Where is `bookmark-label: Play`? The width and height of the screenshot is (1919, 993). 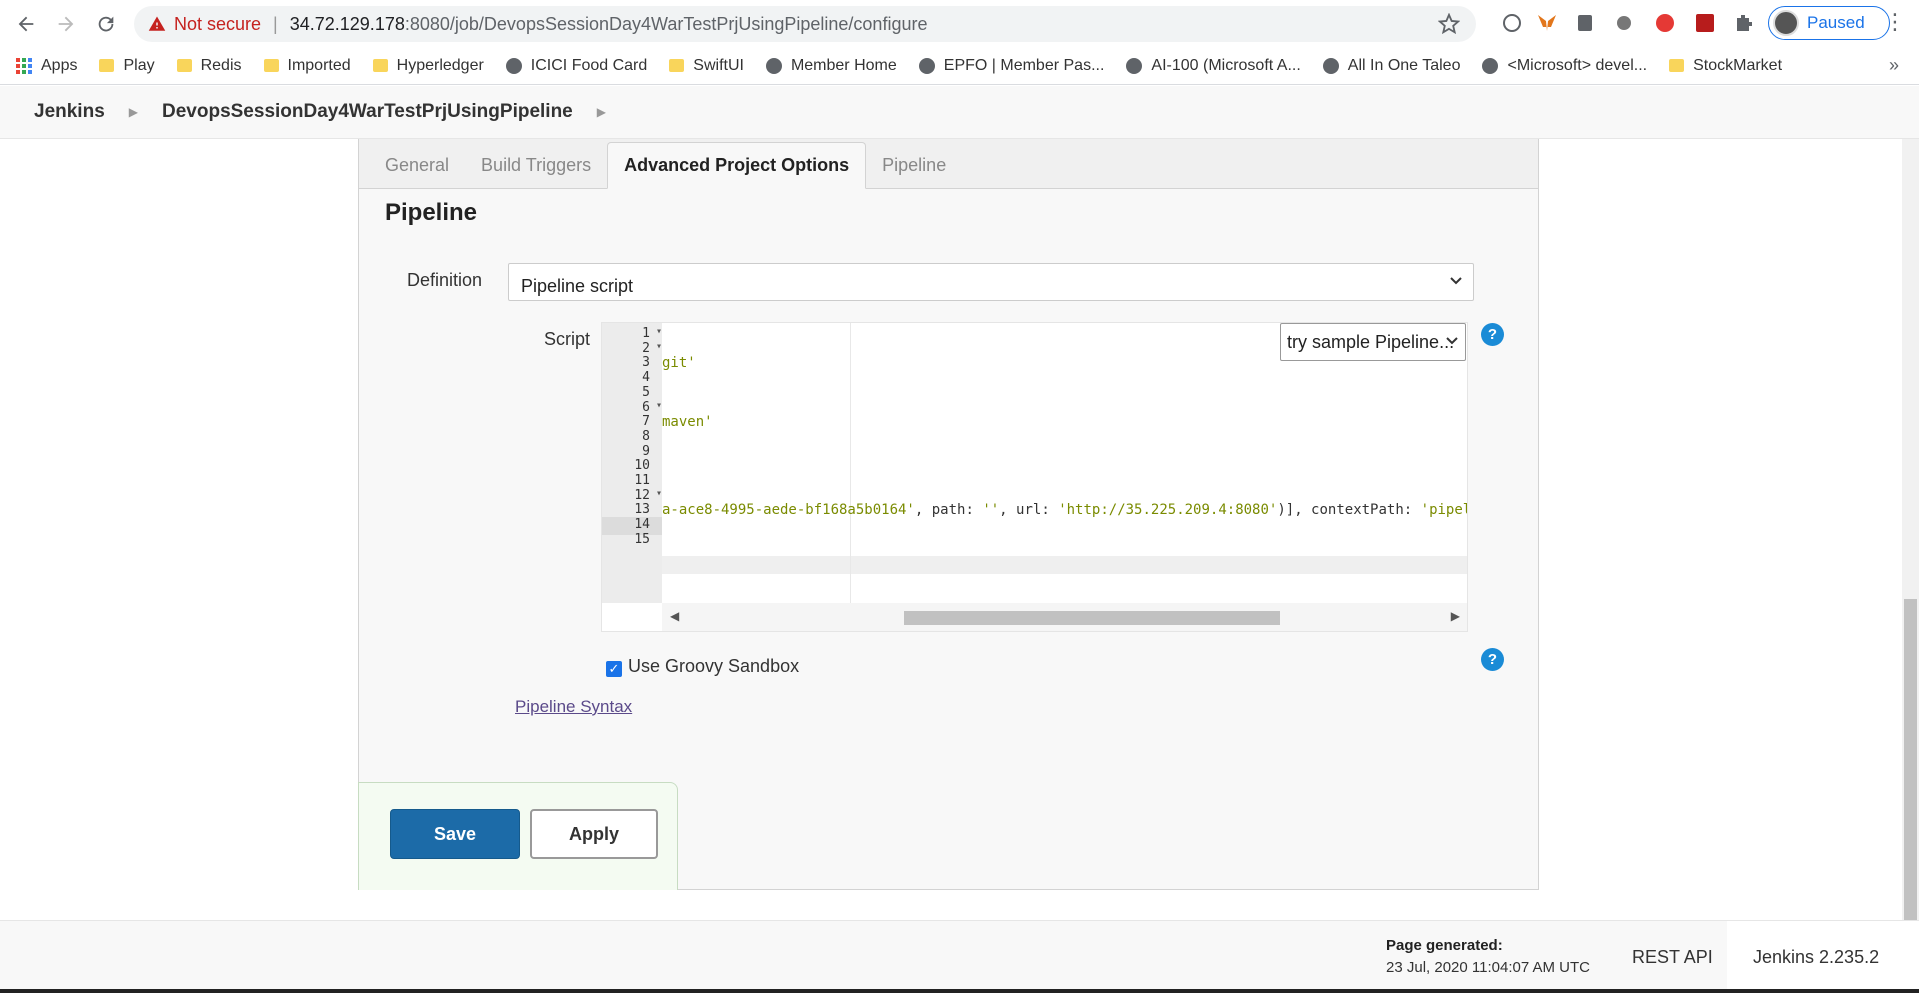
bookmark-label: Play is located at coordinates (139, 65).